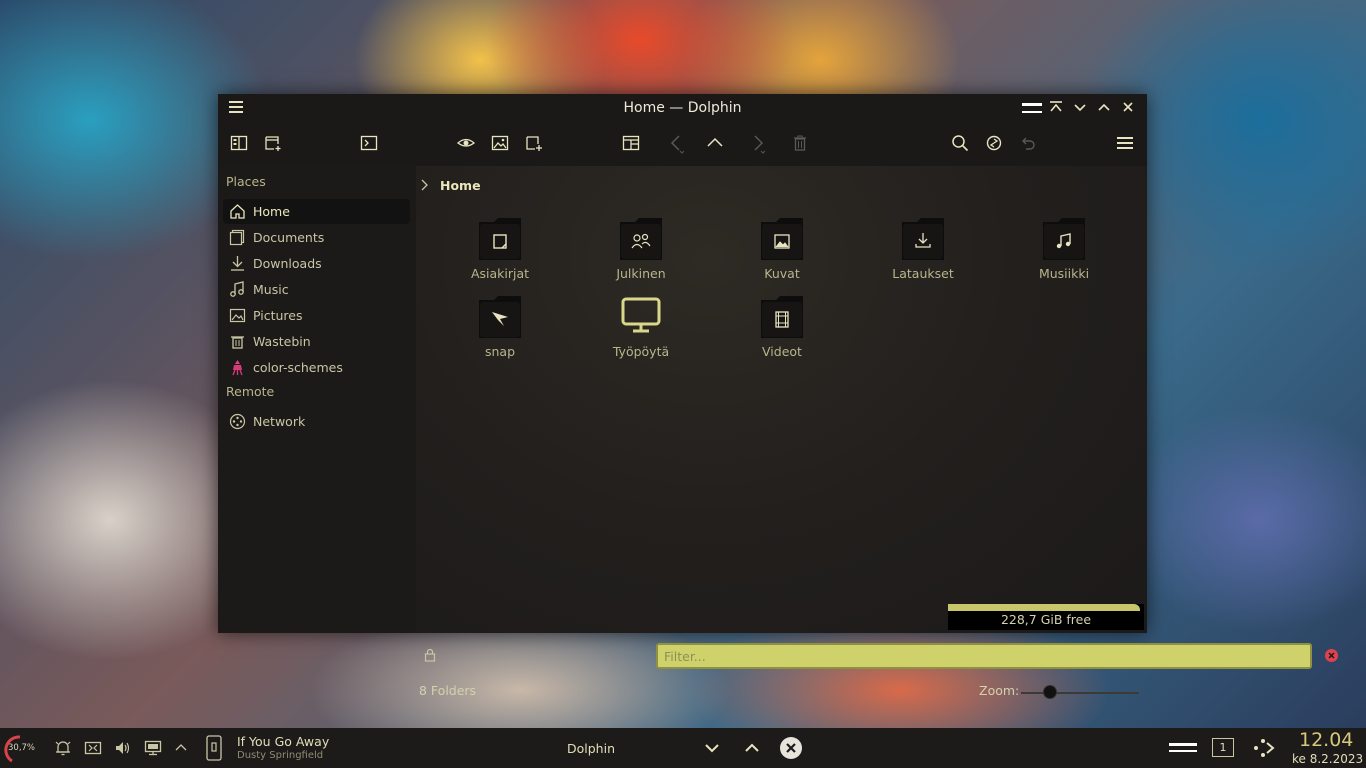 This screenshot has height=768, width=1366. What do you see at coordinates (782, 351) in the screenshot?
I see `file-name: Videot` at bounding box center [782, 351].